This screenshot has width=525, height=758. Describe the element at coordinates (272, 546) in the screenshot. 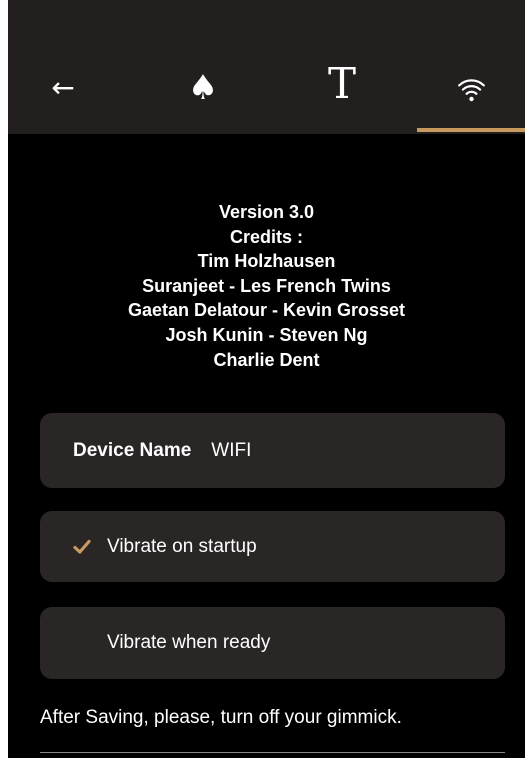

I see `vibrate-startup-option: Vibrate on startup` at that location.